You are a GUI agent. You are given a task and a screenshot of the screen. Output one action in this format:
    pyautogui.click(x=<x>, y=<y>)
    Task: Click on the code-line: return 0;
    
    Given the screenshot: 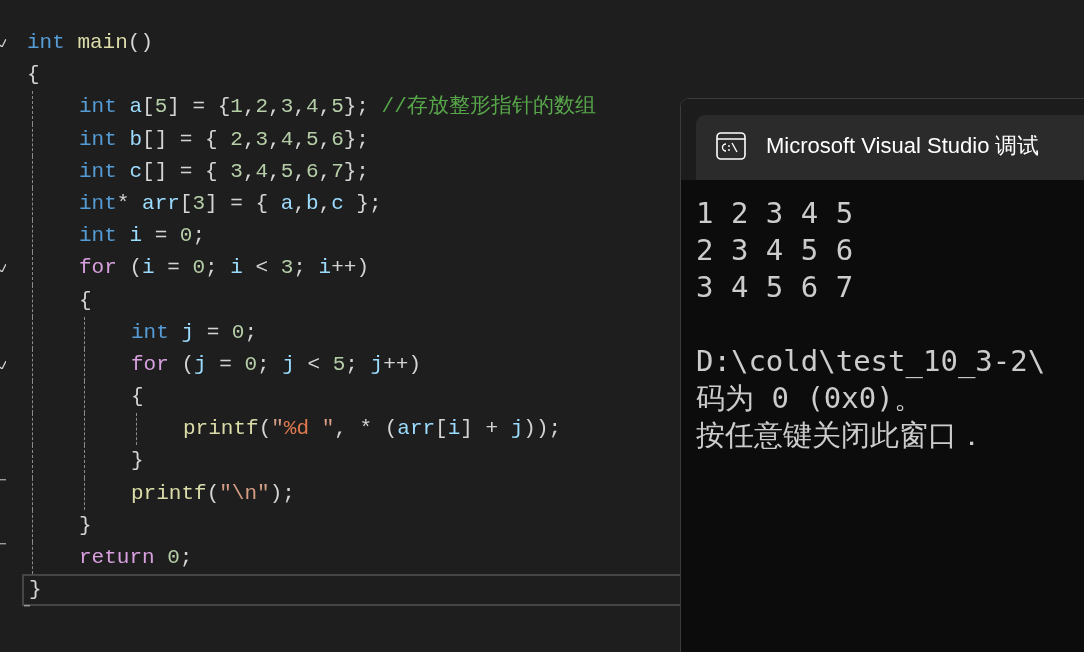 What is the action you would take?
    pyautogui.click(x=136, y=557)
    